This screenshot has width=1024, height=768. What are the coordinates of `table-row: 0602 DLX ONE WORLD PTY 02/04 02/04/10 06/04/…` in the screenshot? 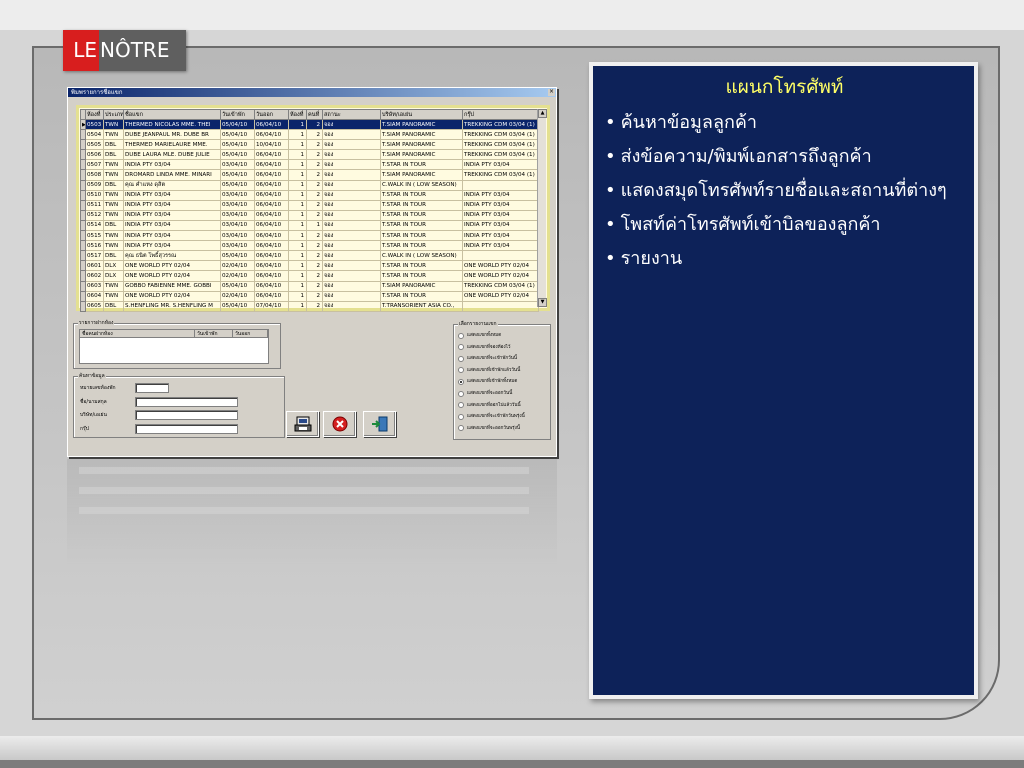 It's located at (309, 276).